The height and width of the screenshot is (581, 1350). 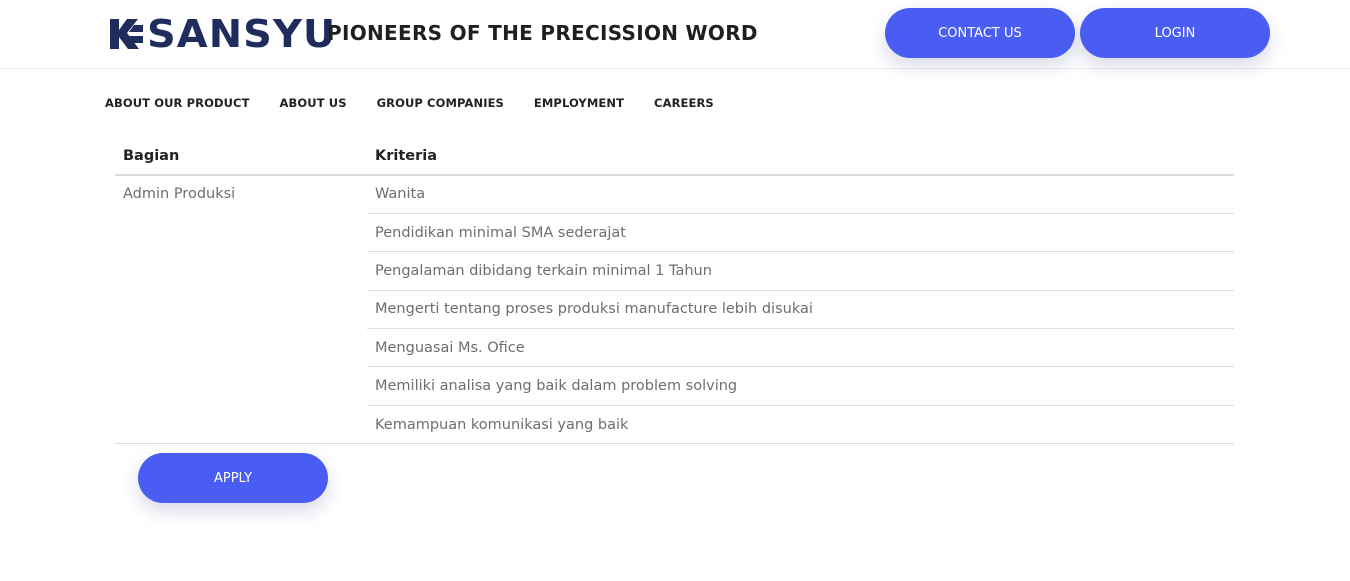 What do you see at coordinates (233, 478) in the screenshot?
I see `apply-button: APPLY` at bounding box center [233, 478].